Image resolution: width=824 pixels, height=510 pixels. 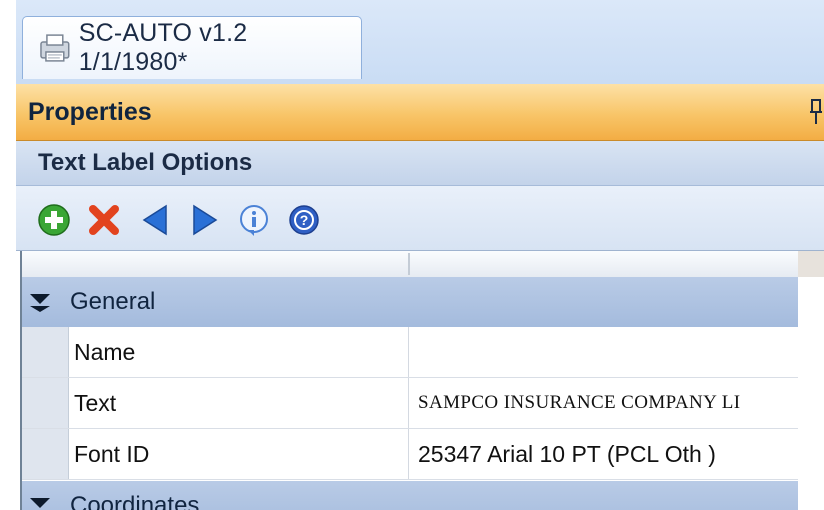 I want to click on document-tab-label: SC-AUTO v1.2 1/1/1980*, so click(x=163, y=47).